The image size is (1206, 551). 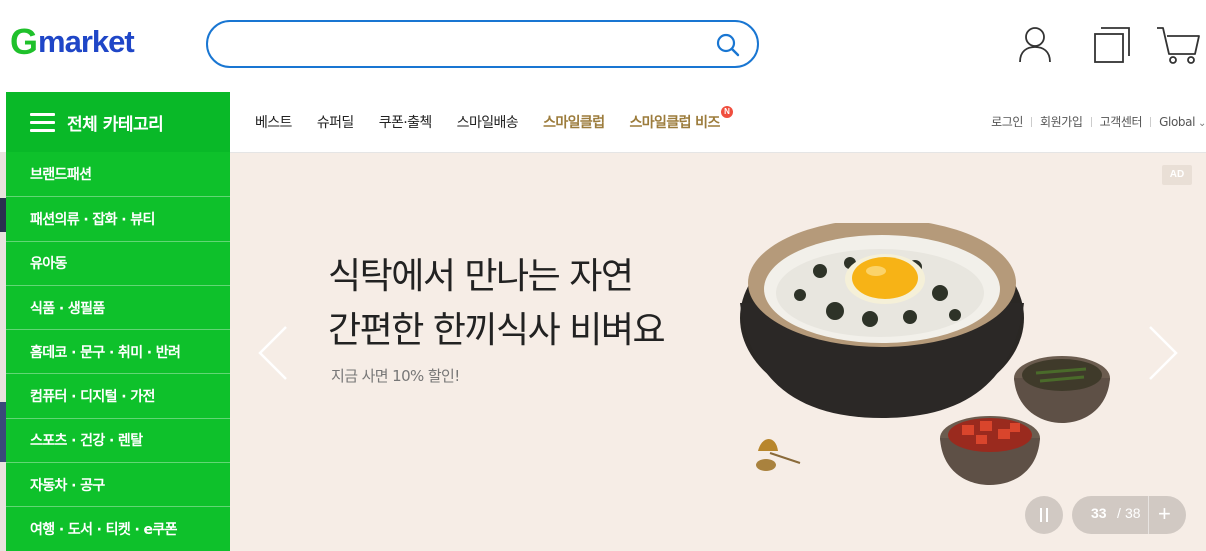 What do you see at coordinates (1113, 45) in the screenshot?
I see `recent-items-icon` at bounding box center [1113, 45].